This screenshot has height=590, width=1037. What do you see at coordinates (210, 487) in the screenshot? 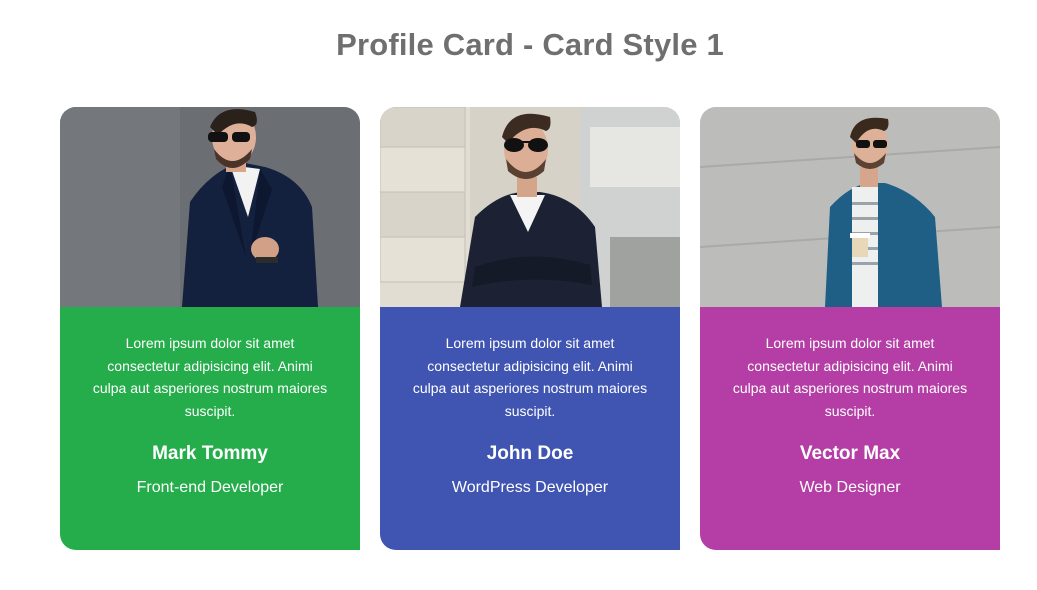
I see `card-role: Front-end Developer` at bounding box center [210, 487].